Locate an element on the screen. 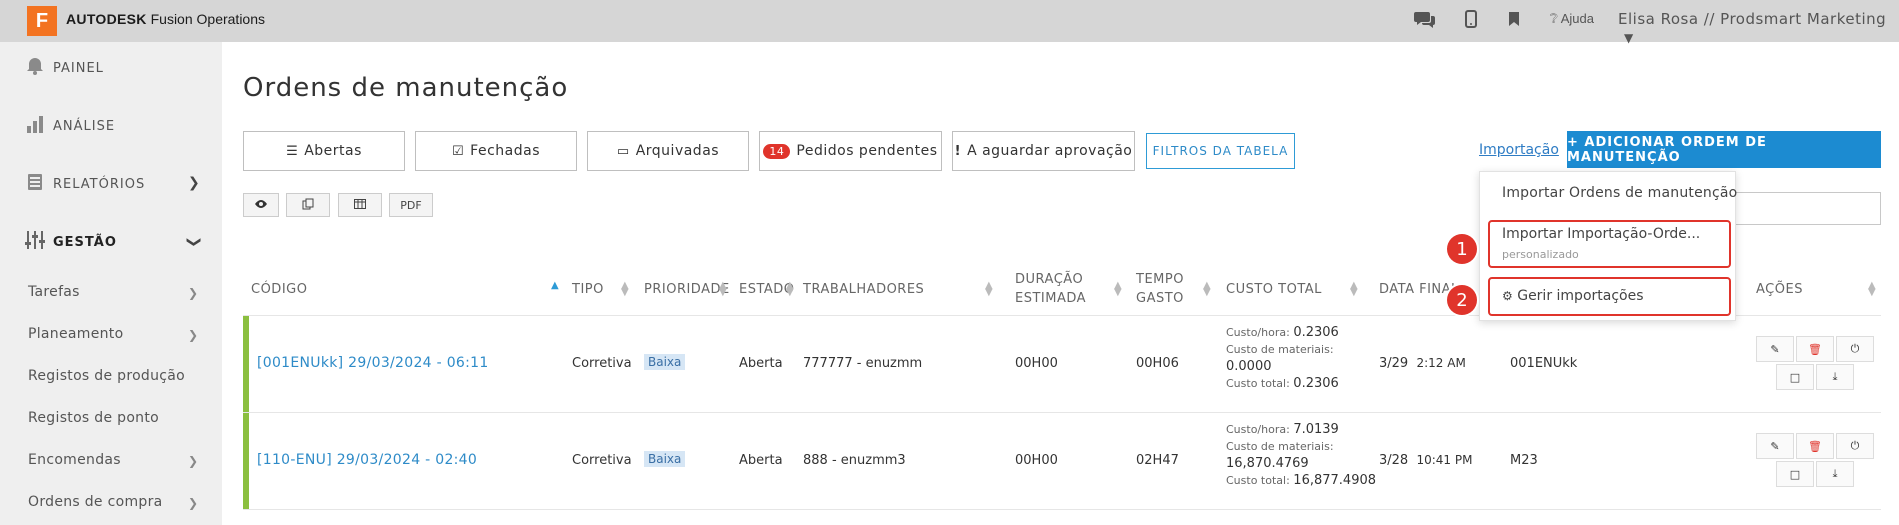 The image size is (1899, 525). col-header-duration: DURAÇÃO ESTIMADA is located at coordinates (1050, 289).